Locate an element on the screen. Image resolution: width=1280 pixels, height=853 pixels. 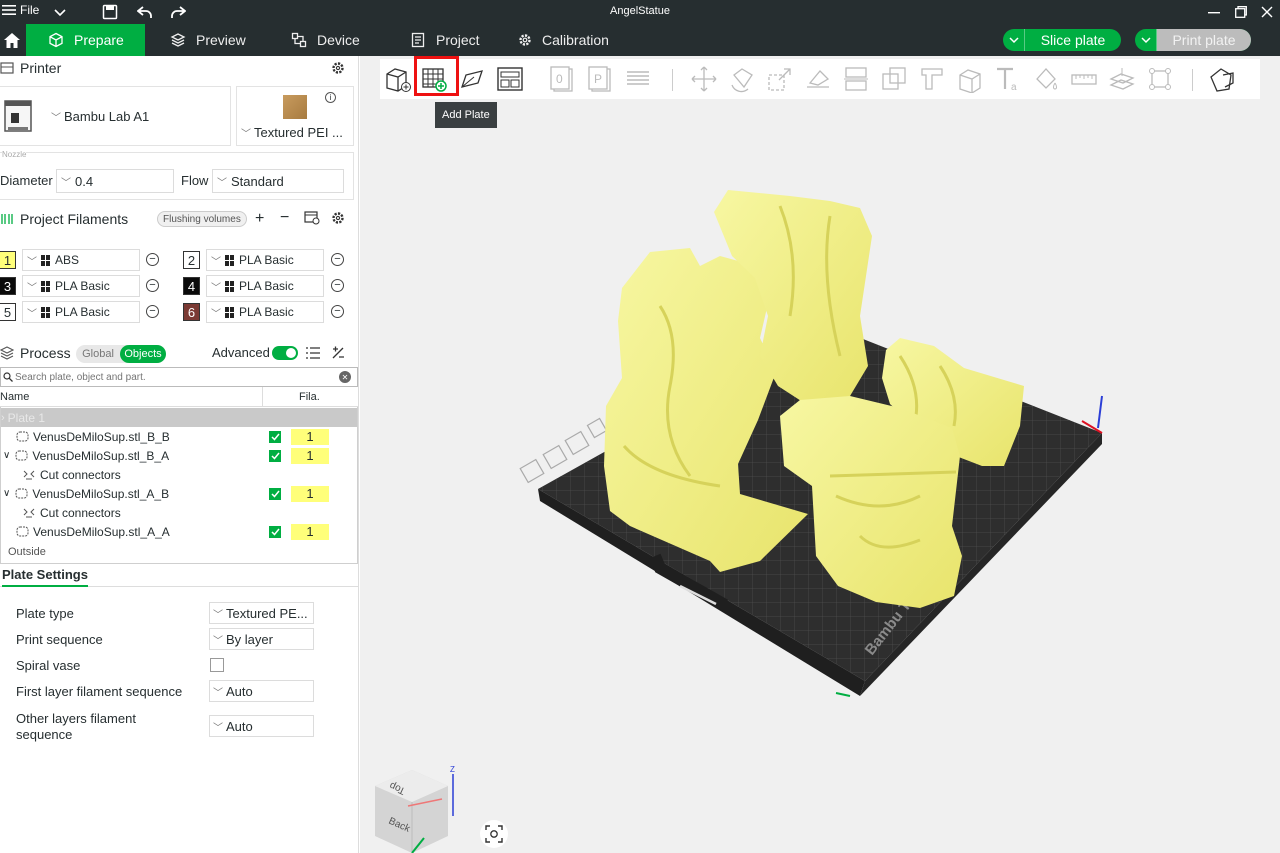
list-icon is located at coordinates (313, 353).